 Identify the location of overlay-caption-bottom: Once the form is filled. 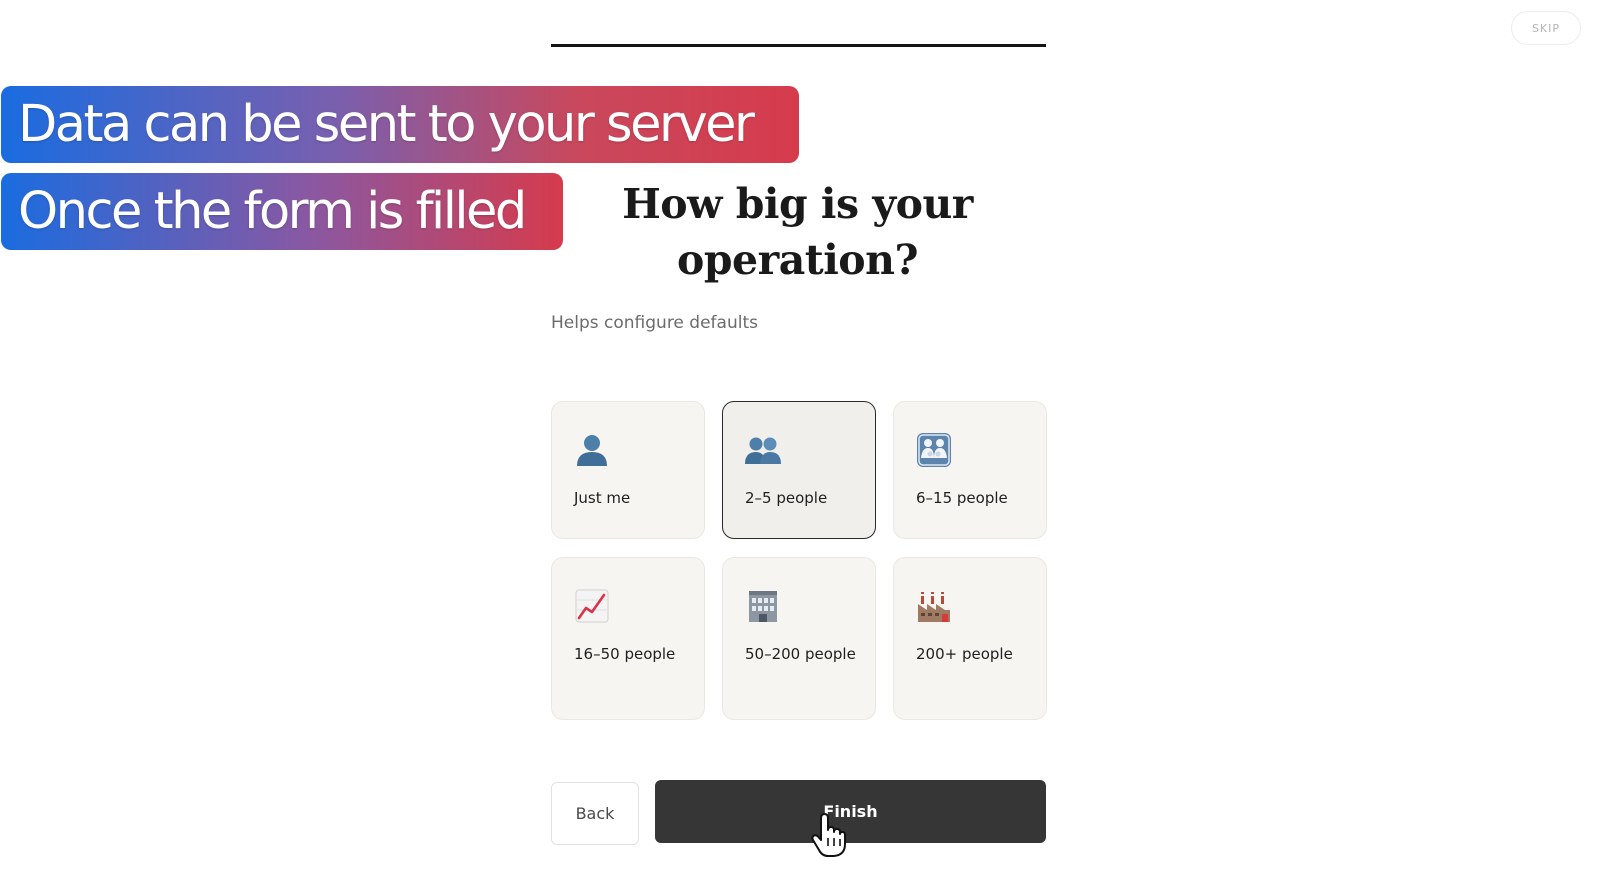
(282, 211).